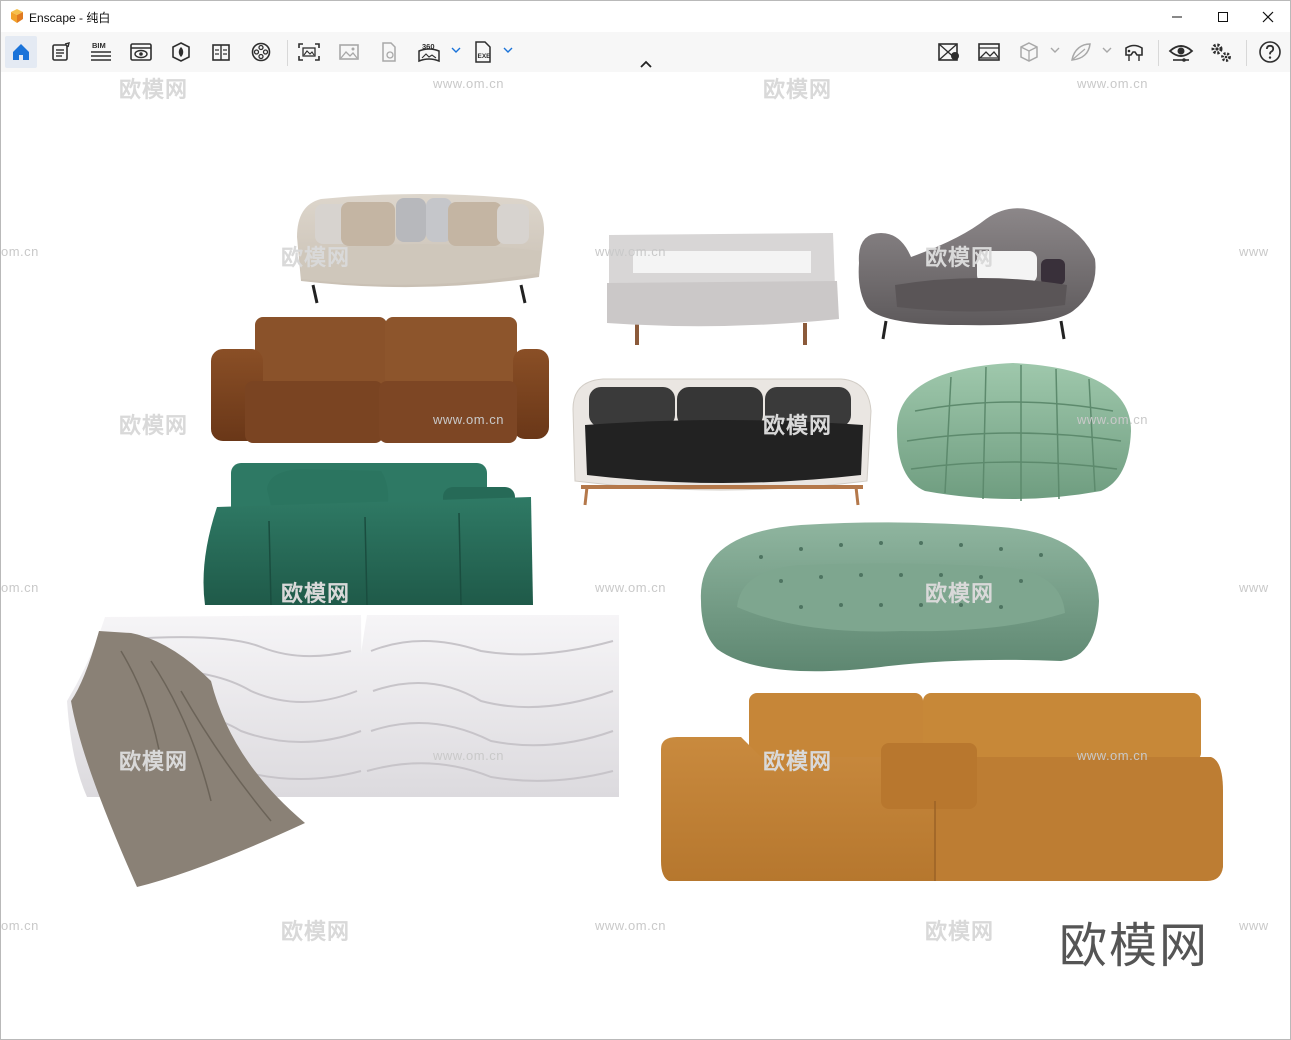 The image size is (1291, 1040). I want to click on panorama-360-icon: 360, so click(429, 52).